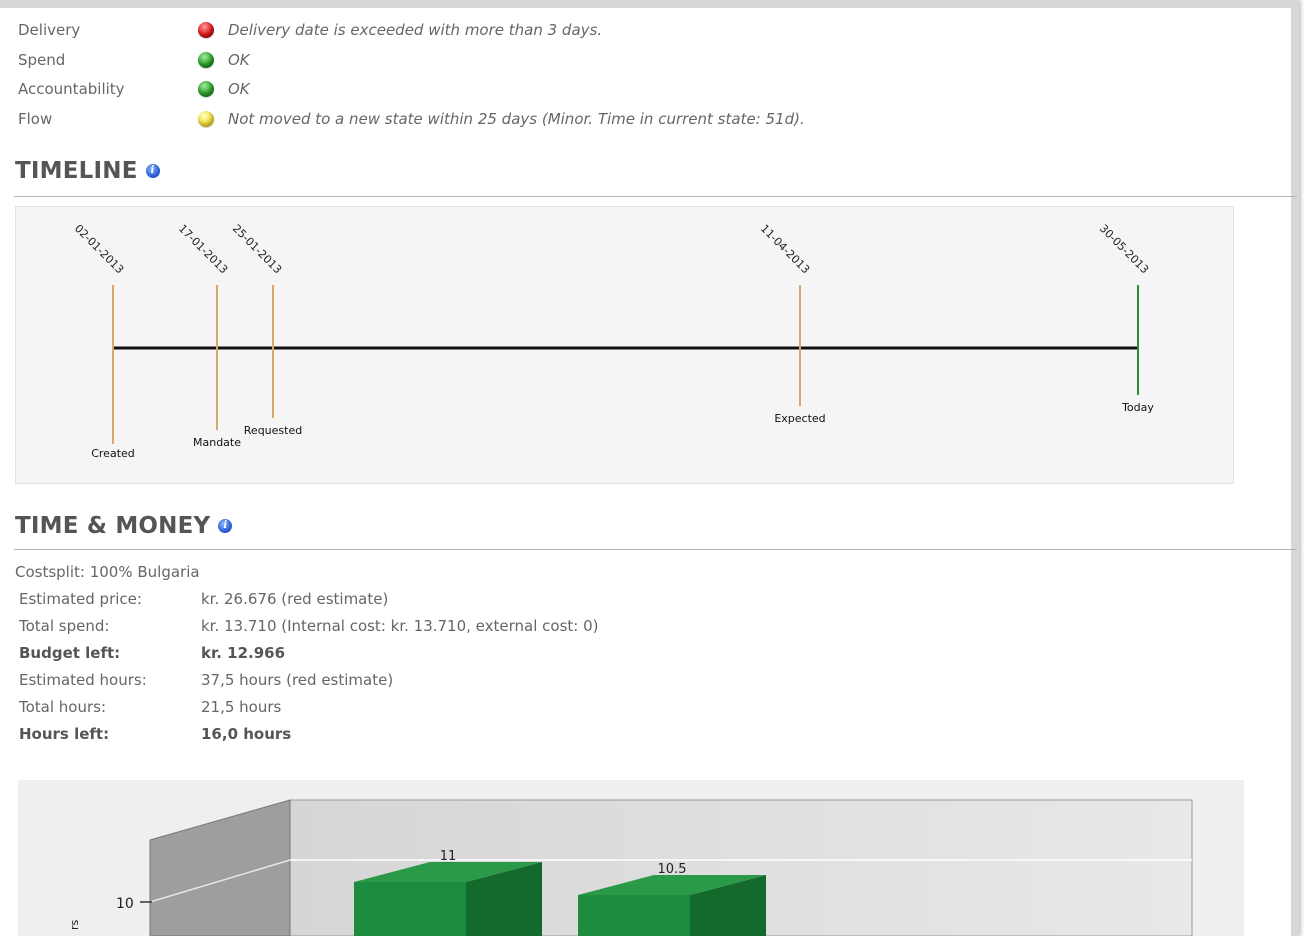 This screenshot has width=1307, height=936. Describe the element at coordinates (241, 707) in the screenshot. I see `field-value: 21,5 hours` at that location.